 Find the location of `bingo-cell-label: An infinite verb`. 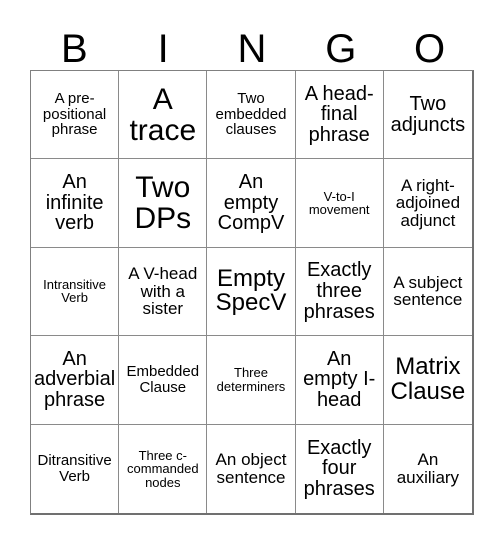

bingo-cell-label: An infinite verb is located at coordinates (74, 202).